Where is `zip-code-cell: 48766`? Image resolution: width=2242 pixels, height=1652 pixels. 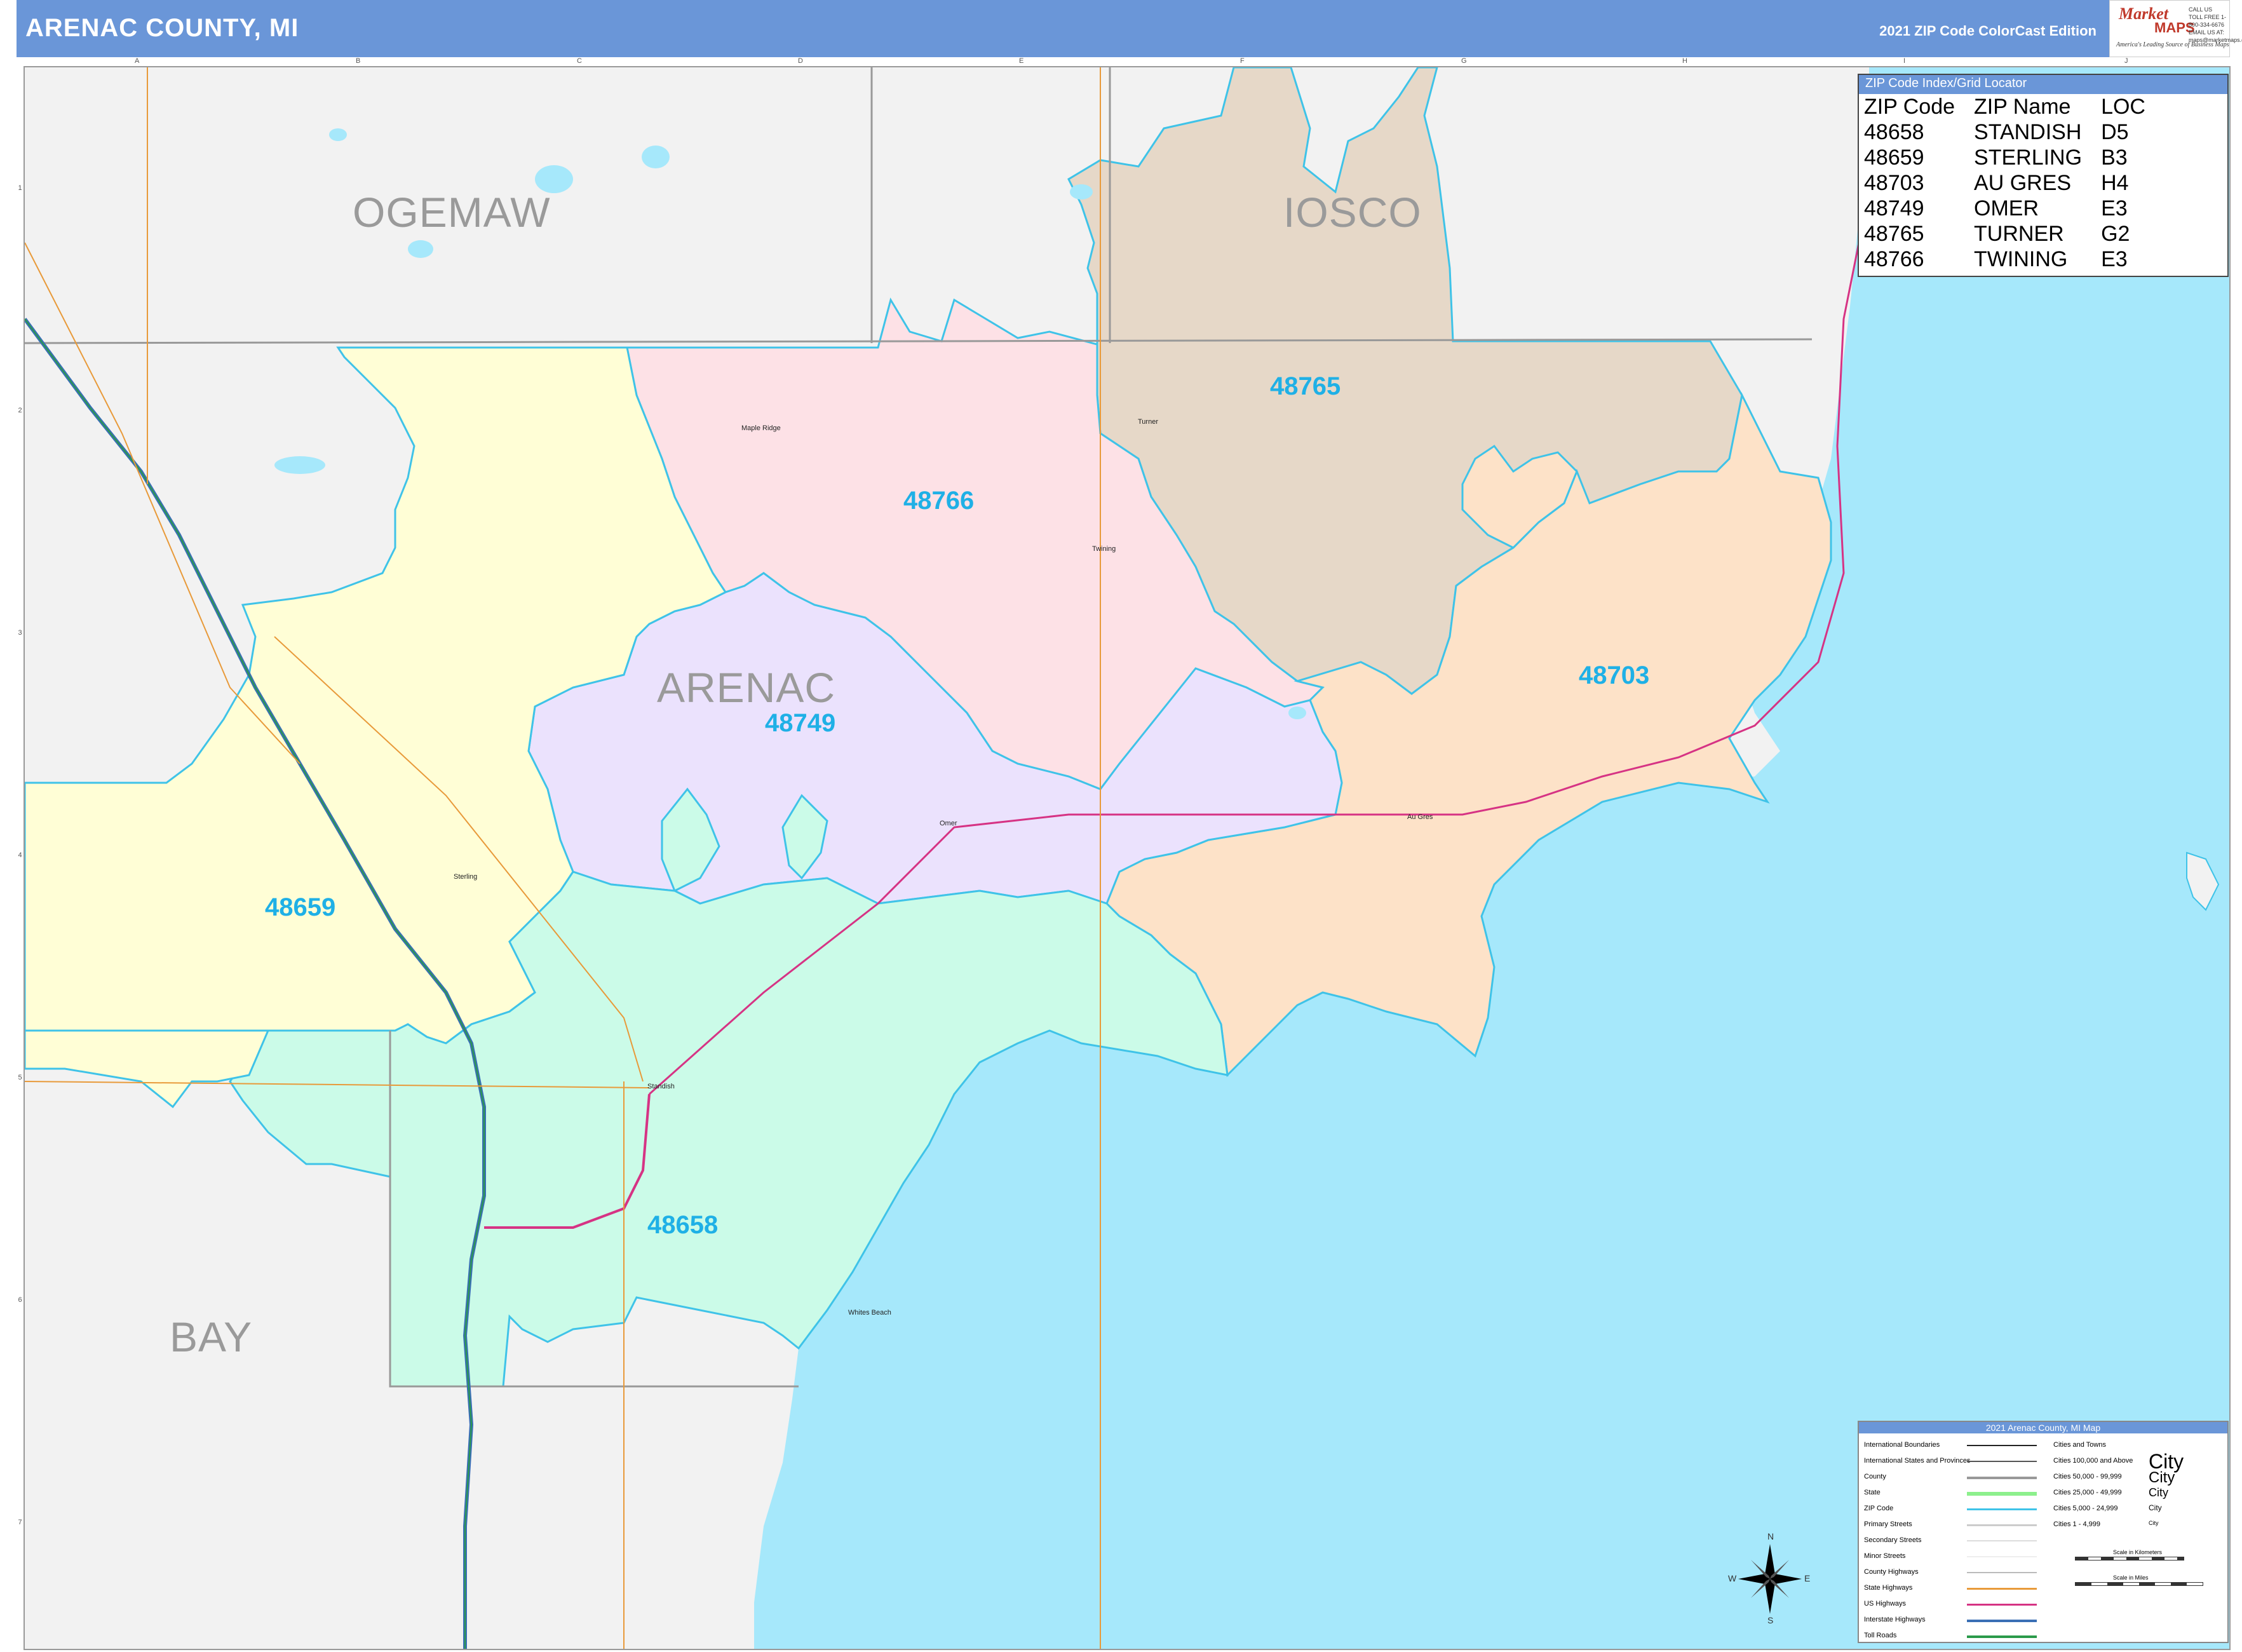 zip-code-cell: 48766 is located at coordinates (1894, 259).